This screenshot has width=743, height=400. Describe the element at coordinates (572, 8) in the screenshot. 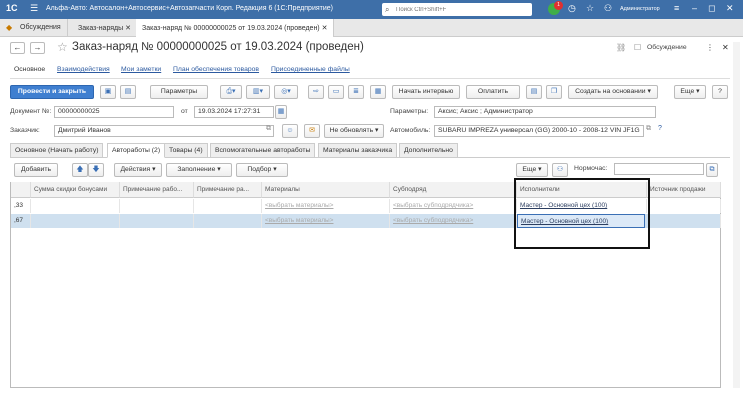

I see `history-icon: ◷` at that location.